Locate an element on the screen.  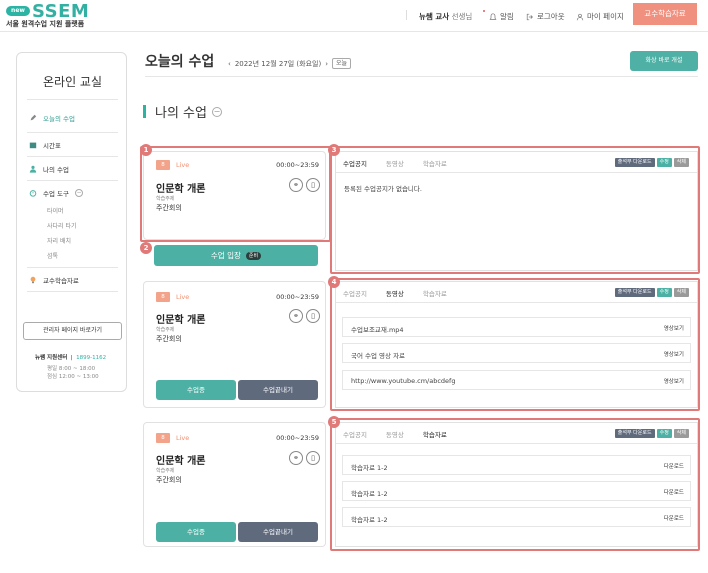
sidebar-item-label: 나의 수업 is located at coordinates (56, 170).